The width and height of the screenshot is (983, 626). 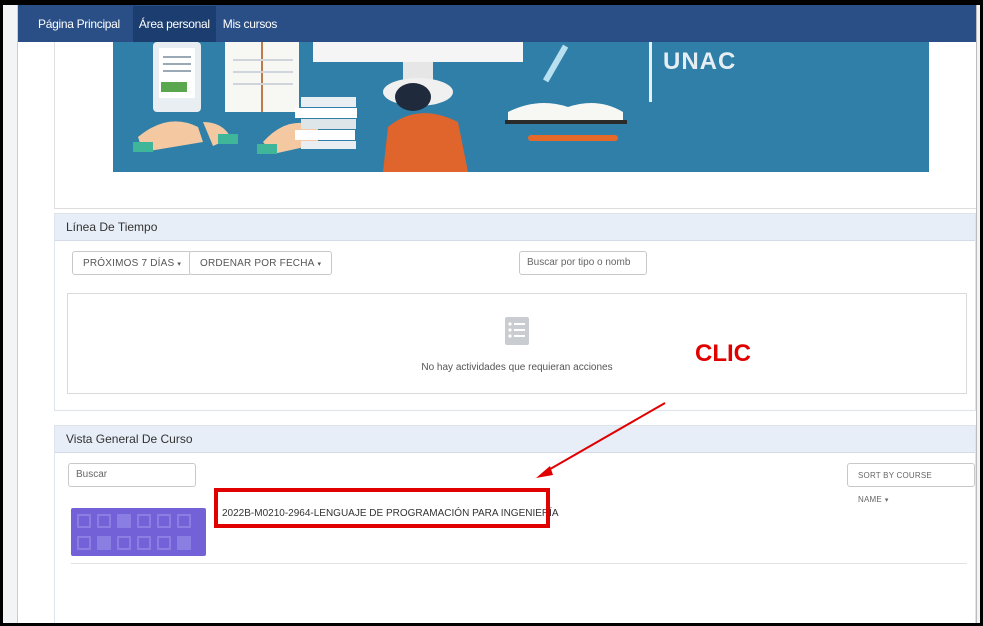 What do you see at coordinates (723, 353) in the screenshot?
I see `clic-annotation: CLIC` at bounding box center [723, 353].